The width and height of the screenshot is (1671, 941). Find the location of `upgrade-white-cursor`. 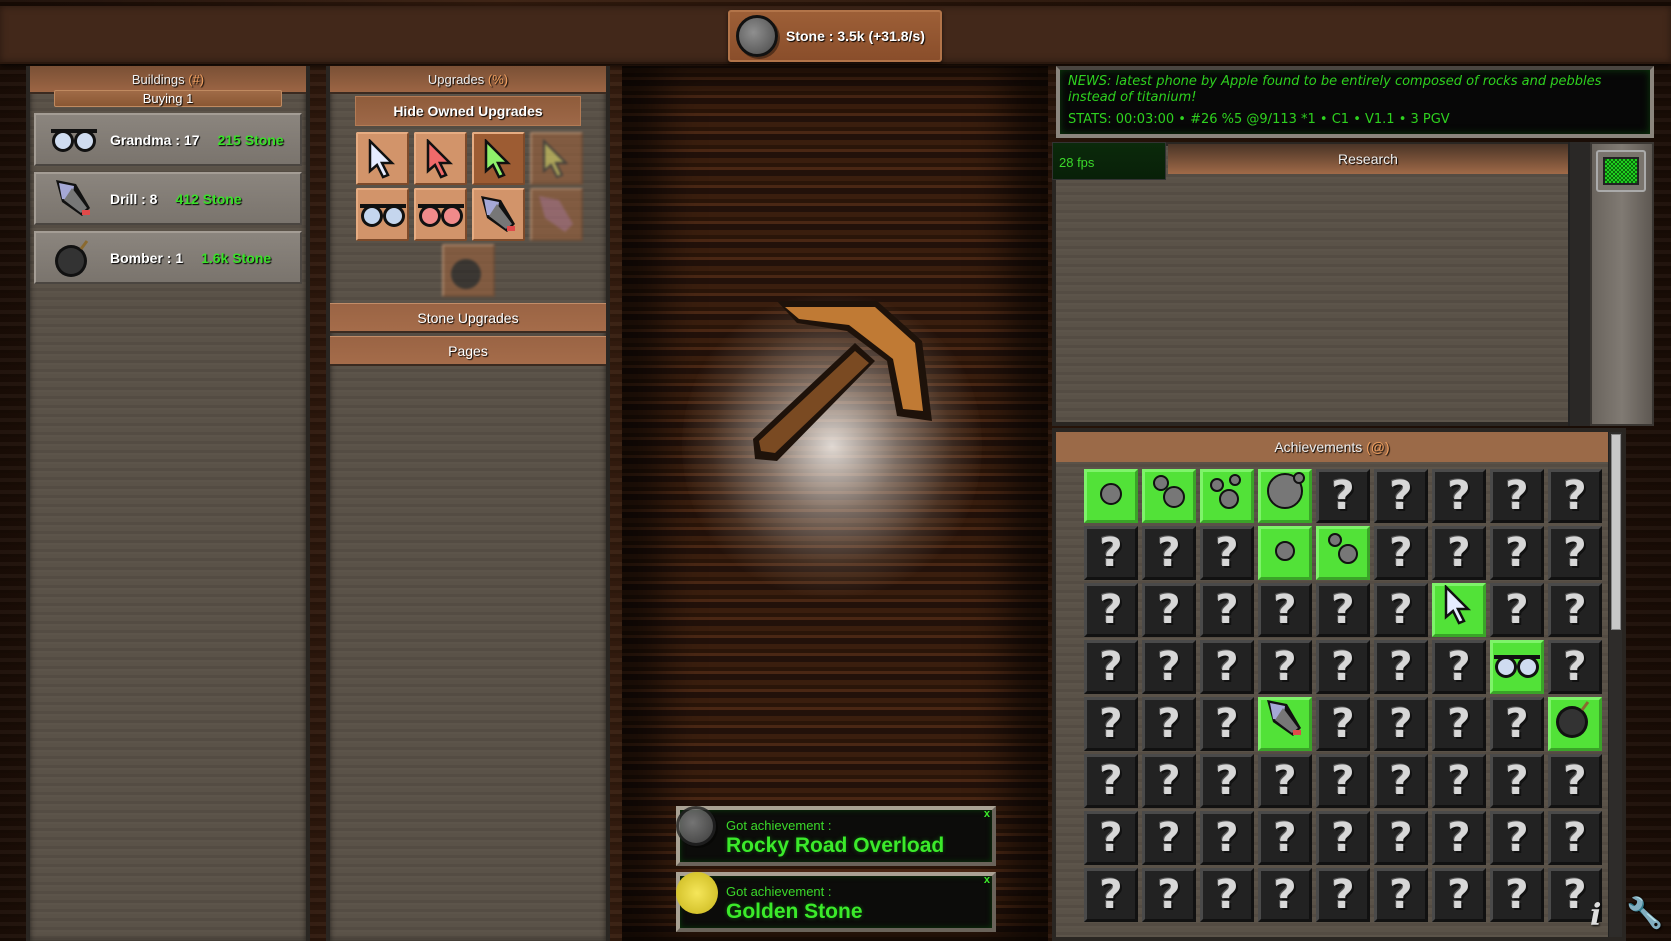

upgrade-white-cursor is located at coordinates (382, 158).